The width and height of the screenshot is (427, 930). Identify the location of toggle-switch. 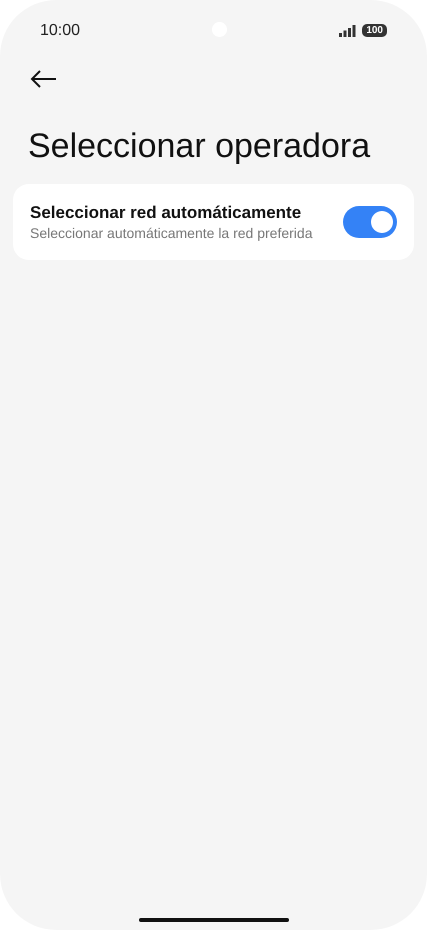
(370, 222).